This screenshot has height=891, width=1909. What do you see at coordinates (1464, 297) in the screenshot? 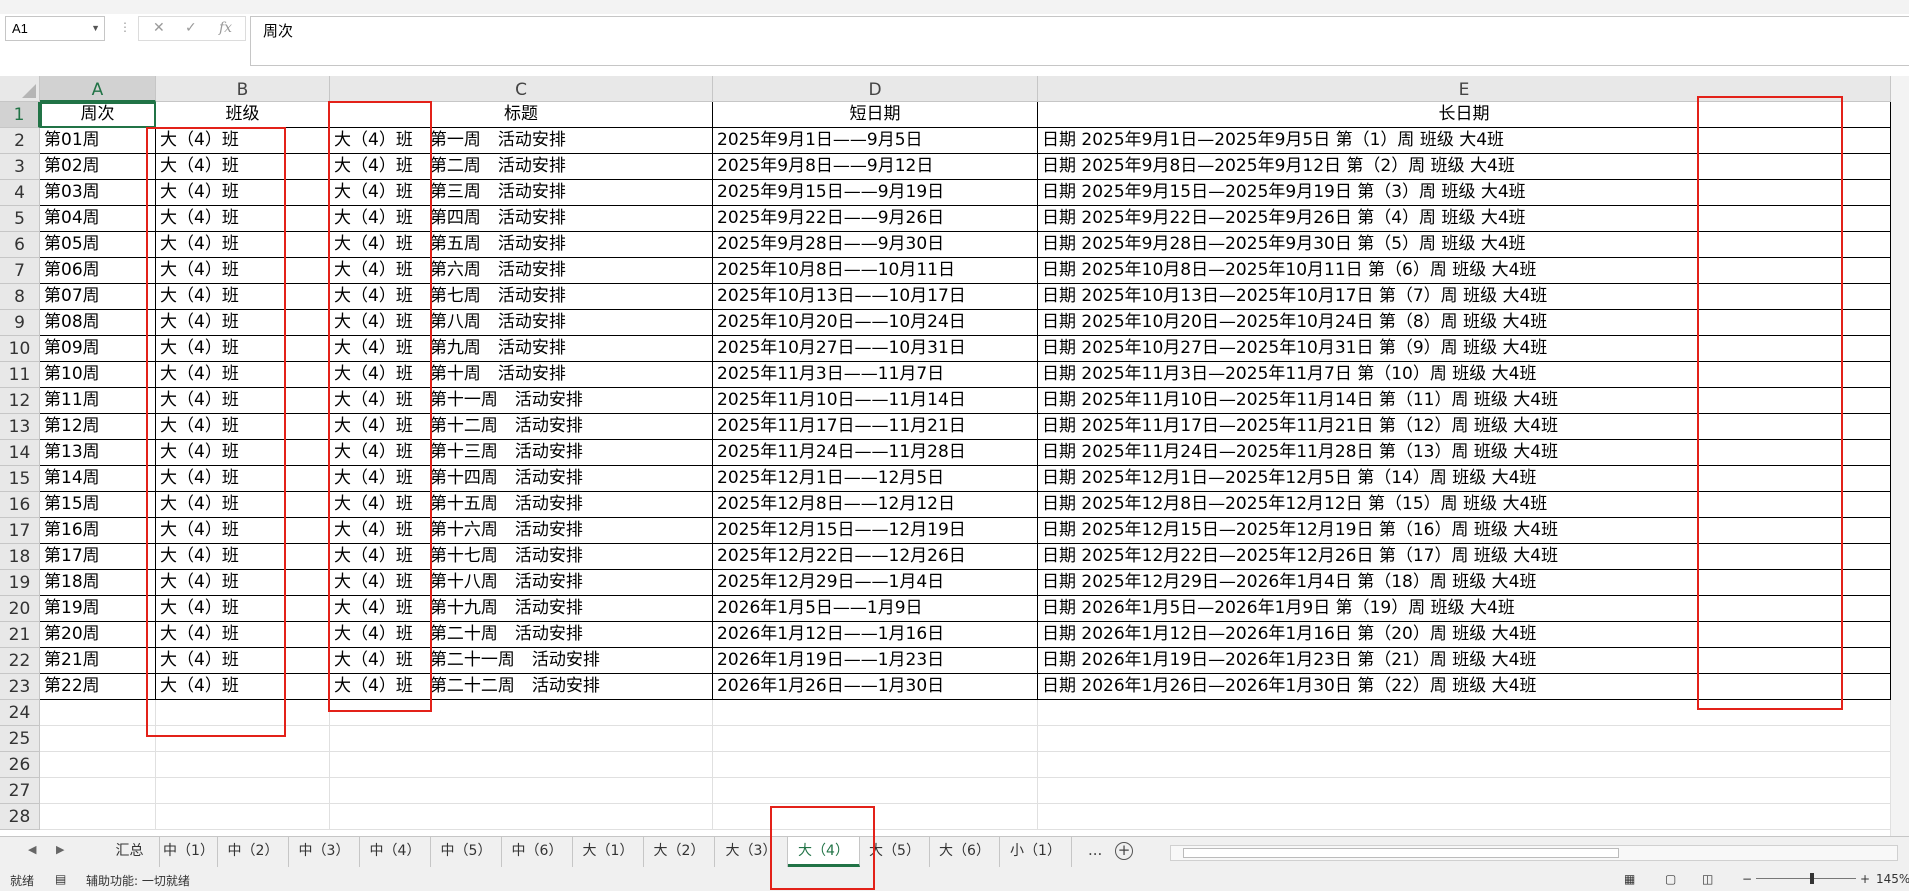
I see `cell-e: 日期 2025年10月13日—2025年10月17日 第（7）周 班级 大4班` at bounding box center [1464, 297].